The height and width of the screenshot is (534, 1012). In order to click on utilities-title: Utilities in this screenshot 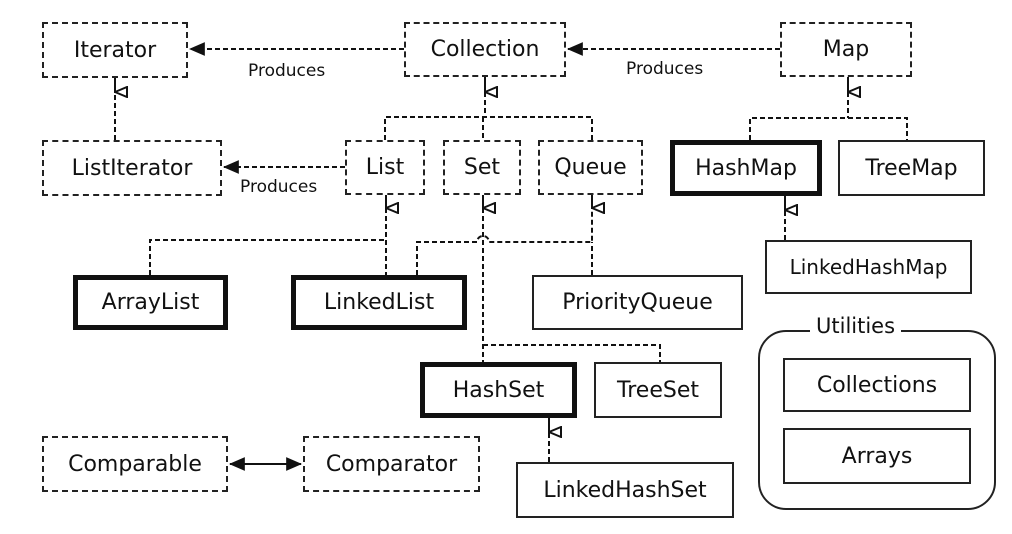, I will do `click(856, 326)`.